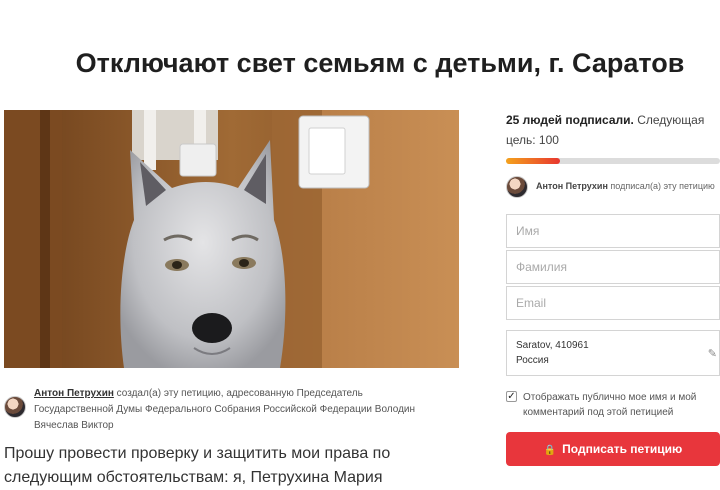  Describe the element at coordinates (74, 425) in the screenshot. I see `creator-text-part3: Вячеслав Виктор` at that location.